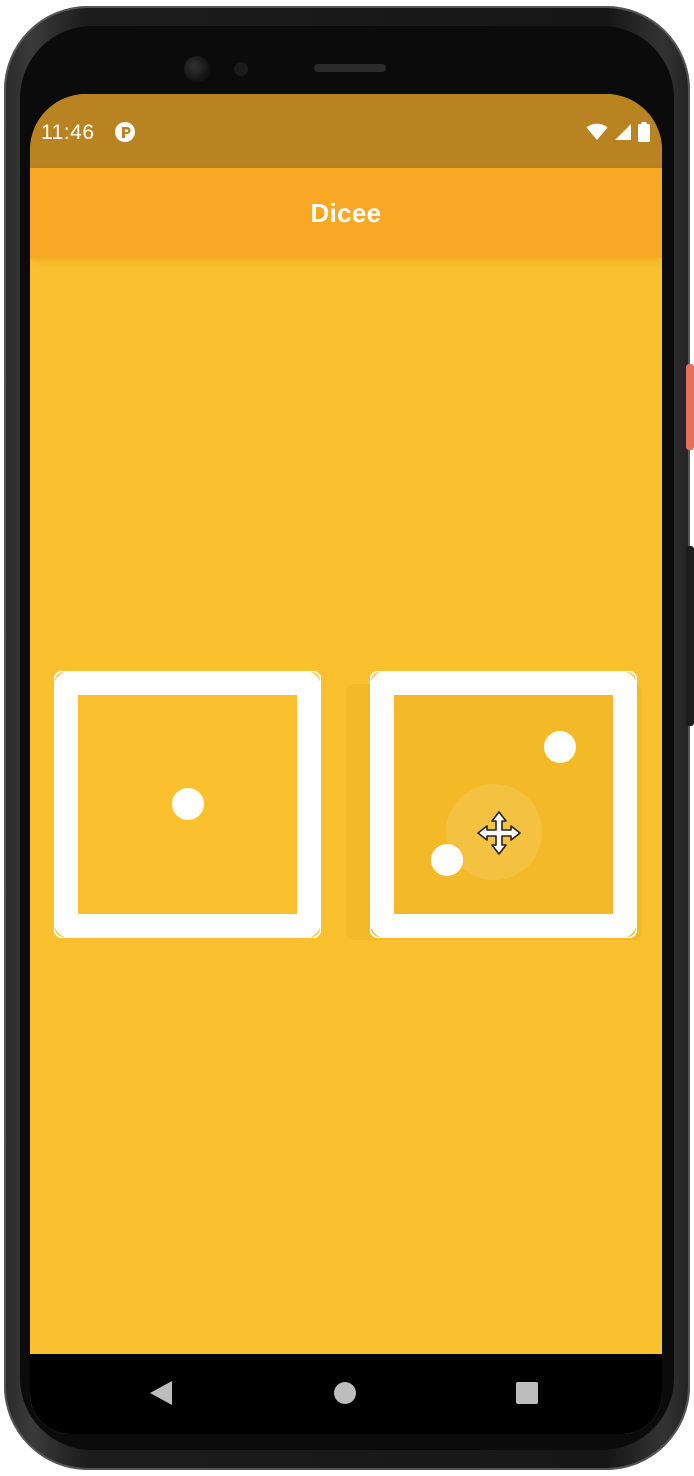 This screenshot has height=1476, width=694. I want to click on status-time: 11:46, so click(68, 132).